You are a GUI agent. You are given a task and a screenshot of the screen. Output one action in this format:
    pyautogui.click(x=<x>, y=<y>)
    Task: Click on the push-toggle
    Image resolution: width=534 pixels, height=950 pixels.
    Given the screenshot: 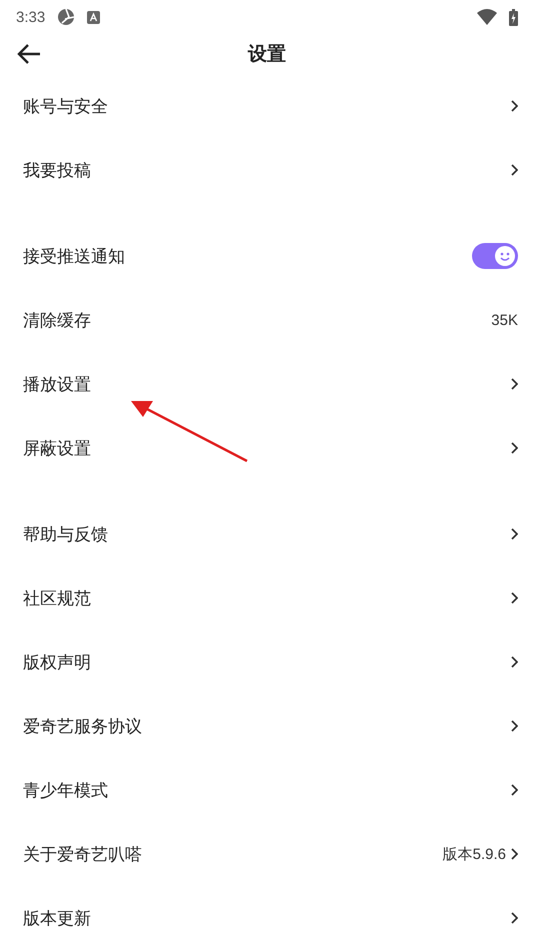 What is the action you would take?
    pyautogui.click(x=495, y=256)
    